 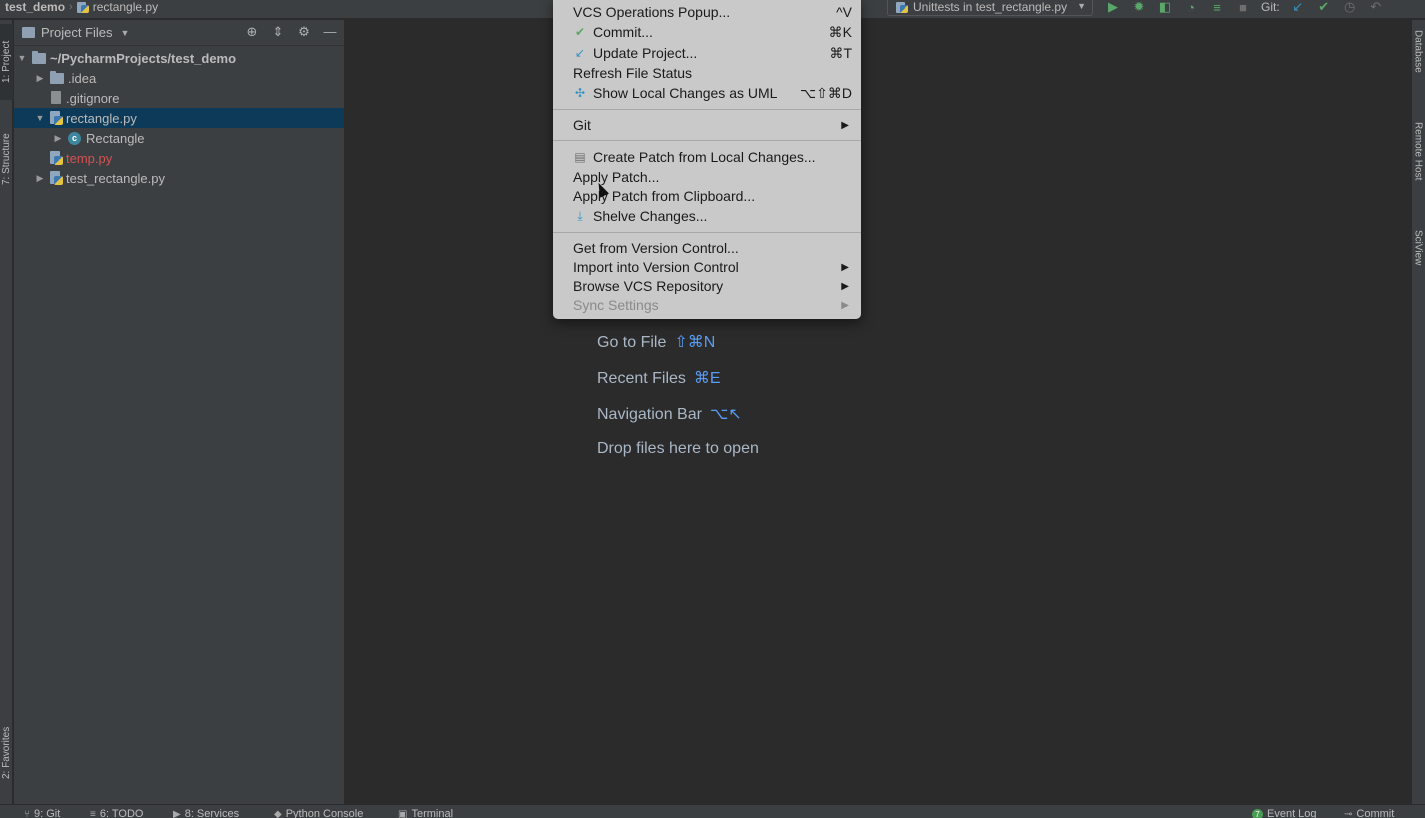 I want to click on tab-favorites: 2: Favorites, so click(x=6, y=753).